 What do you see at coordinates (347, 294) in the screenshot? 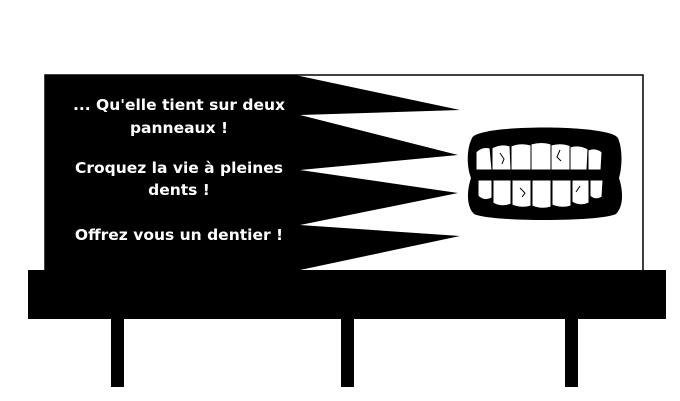
I see `billboard-base` at bounding box center [347, 294].